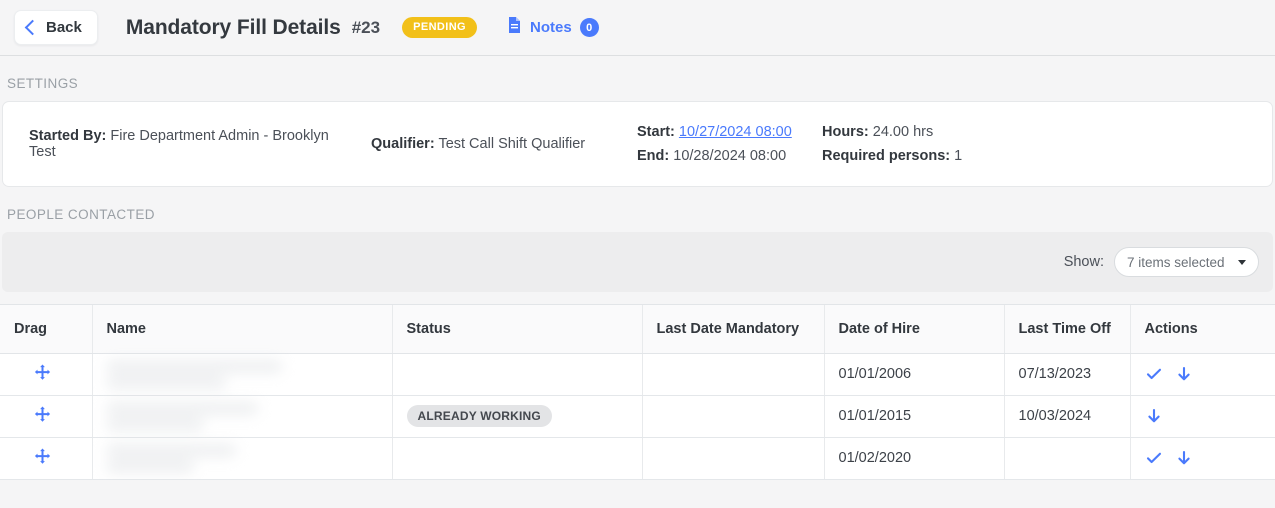 Image resolution: width=1275 pixels, height=508 pixels. Describe the element at coordinates (637, 262) in the screenshot. I see `filter-bar: Show: 7 items selected` at that location.